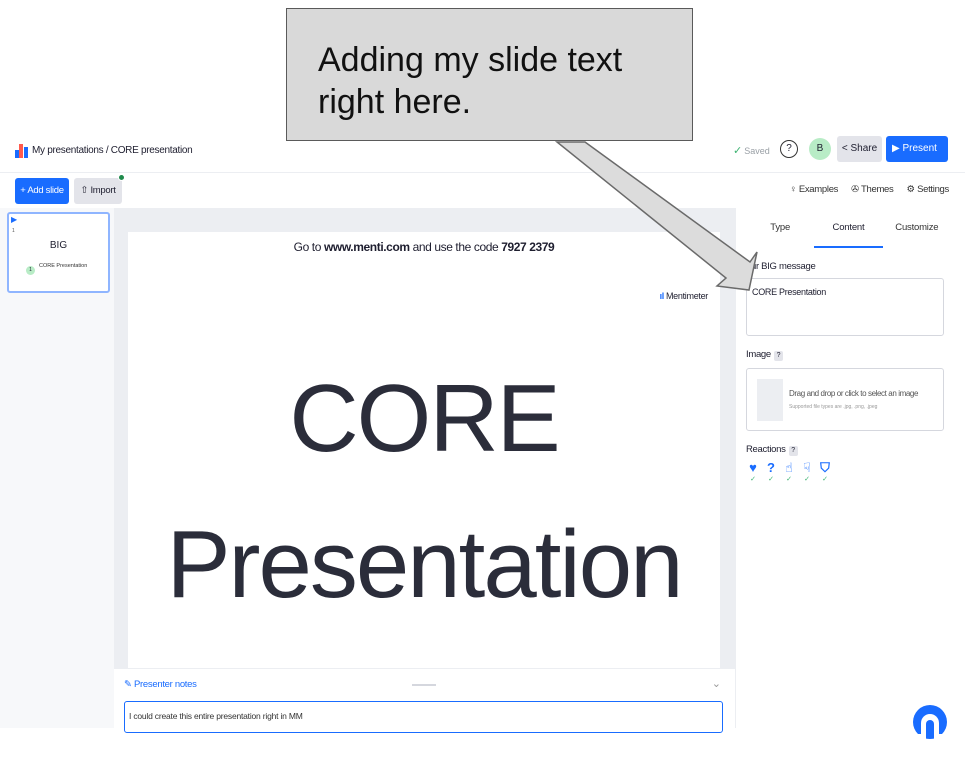 This screenshot has width=965, height=757. Describe the element at coordinates (757, 151) in the screenshot. I see `saved-label: Saved` at that location.